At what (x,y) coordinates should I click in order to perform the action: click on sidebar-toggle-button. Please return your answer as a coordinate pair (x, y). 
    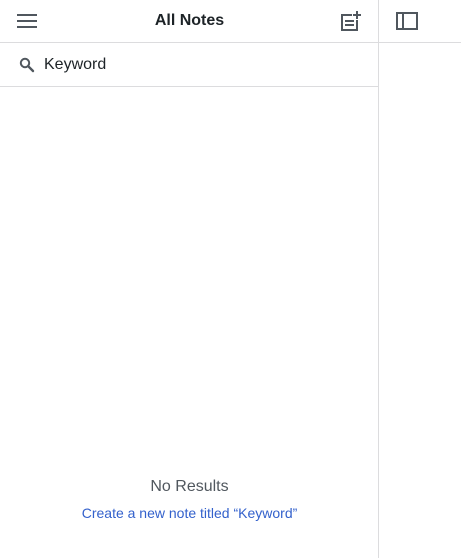
    Looking at the image, I should click on (407, 21).